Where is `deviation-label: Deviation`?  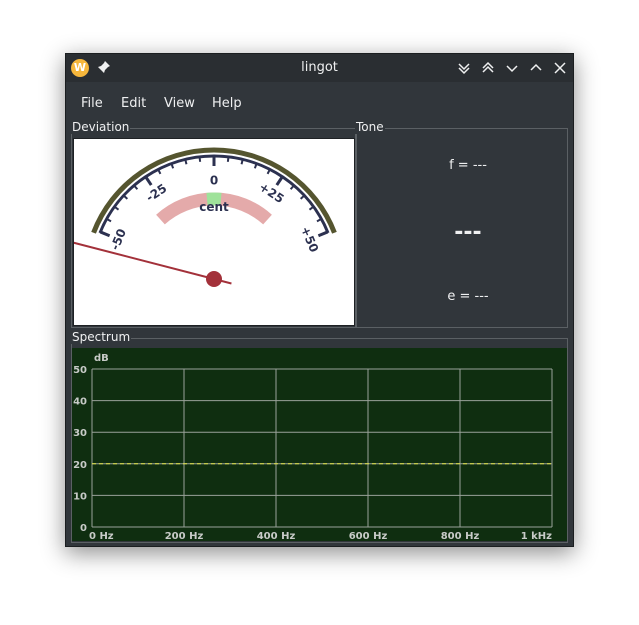
deviation-label: Deviation is located at coordinates (101, 127).